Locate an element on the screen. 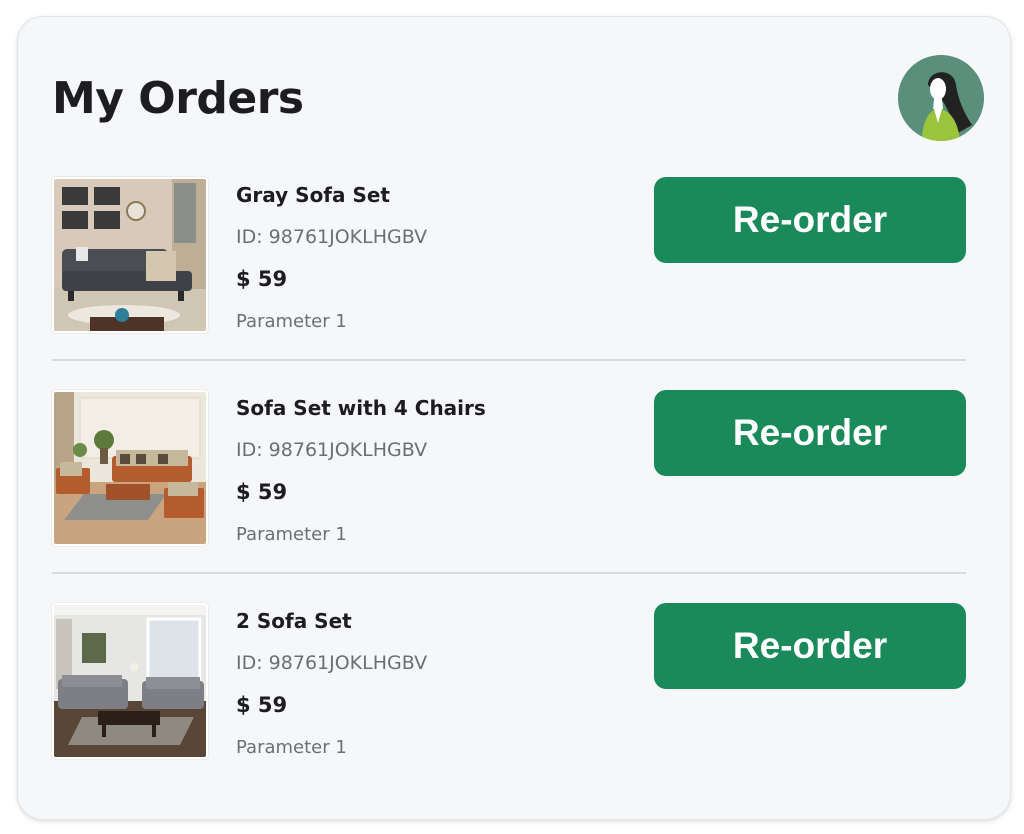  product-name: Gray Sofa Set is located at coordinates (313, 195).